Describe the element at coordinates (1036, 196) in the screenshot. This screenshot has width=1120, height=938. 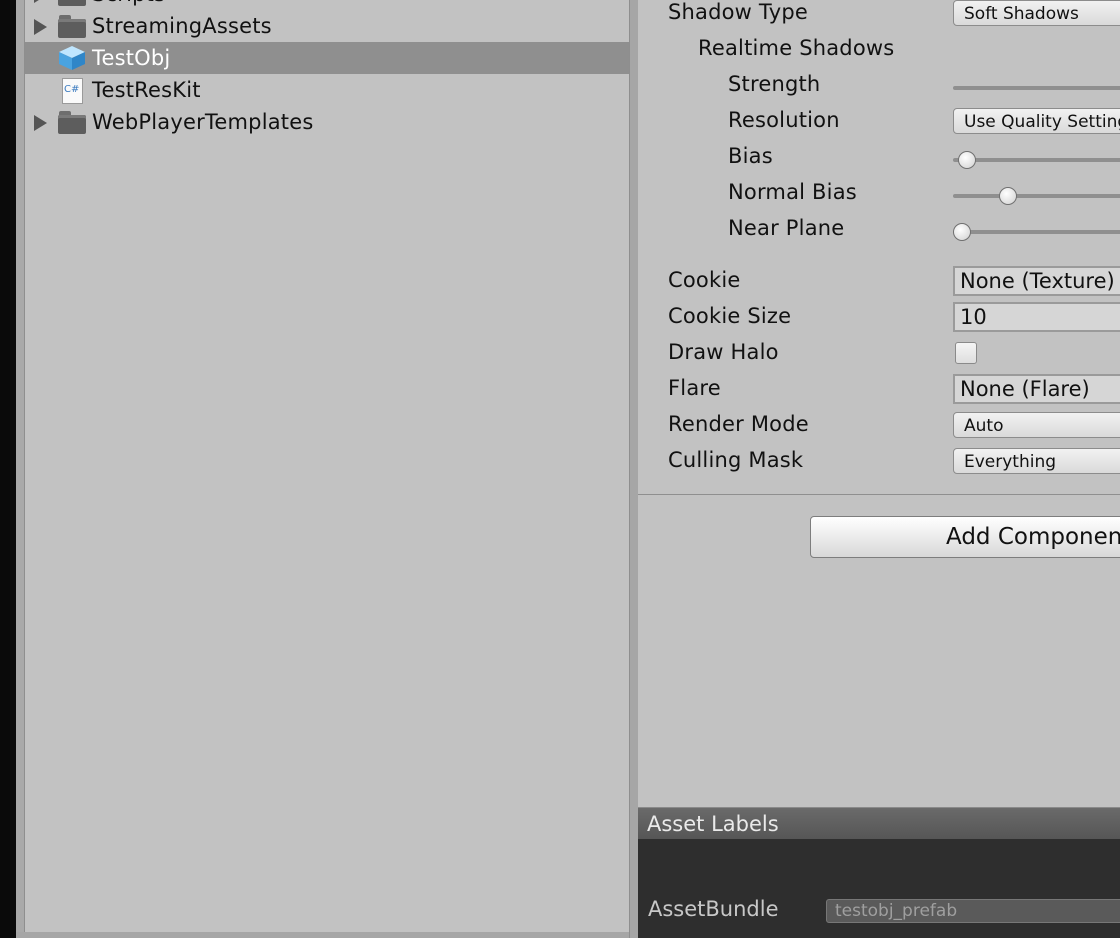
I see `normal-bias-slider` at that location.